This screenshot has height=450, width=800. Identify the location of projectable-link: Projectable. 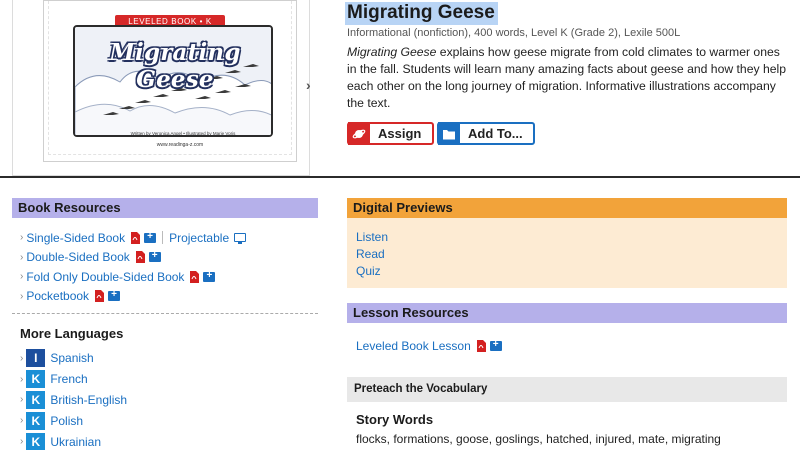
(199, 238).